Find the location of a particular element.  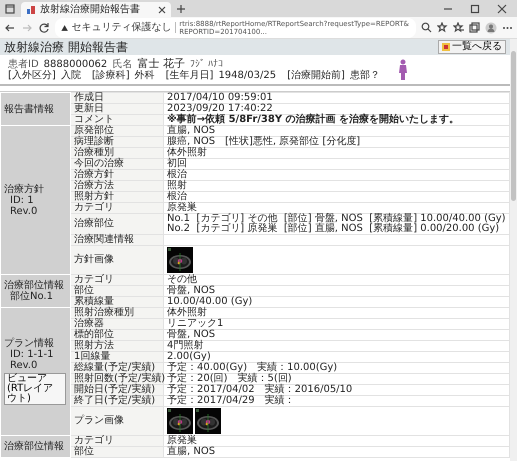

warning-icon is located at coordinates (64, 27).